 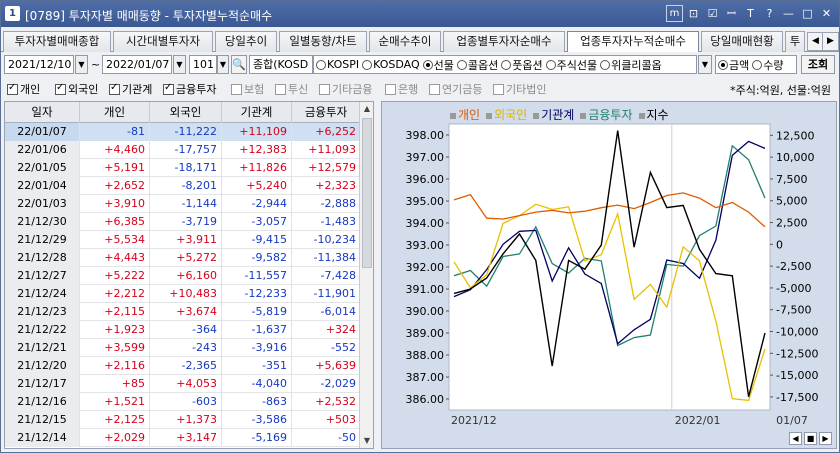 What do you see at coordinates (42, 112) in the screenshot?
I see `header-date: 일자` at bounding box center [42, 112].